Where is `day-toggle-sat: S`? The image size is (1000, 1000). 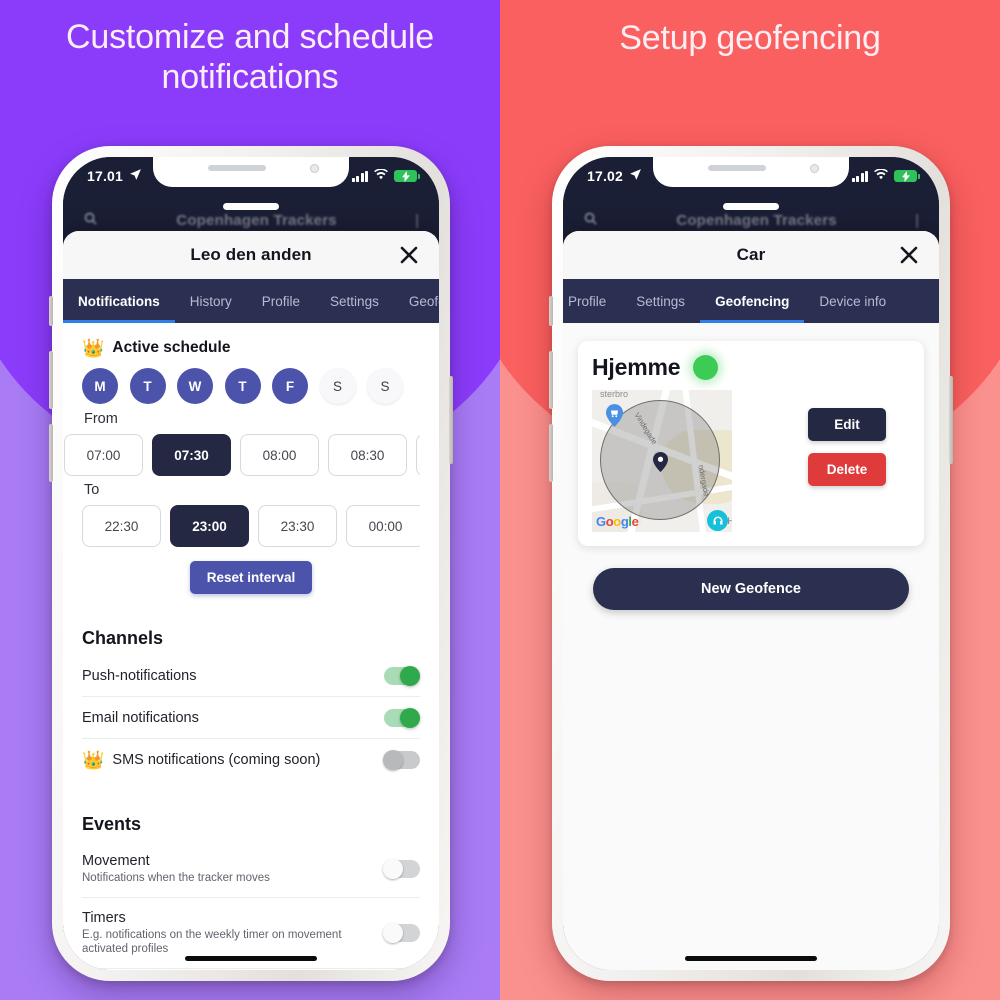 day-toggle-sat: S is located at coordinates (337, 386).